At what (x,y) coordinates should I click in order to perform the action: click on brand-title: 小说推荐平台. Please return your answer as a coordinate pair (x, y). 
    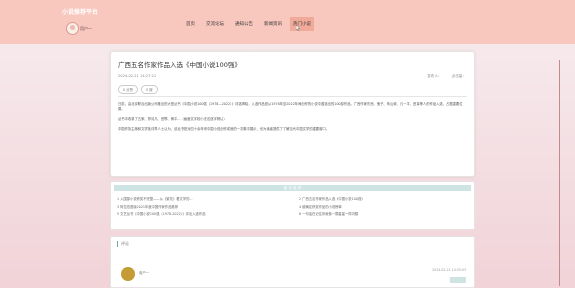
    Looking at the image, I should click on (80, 12).